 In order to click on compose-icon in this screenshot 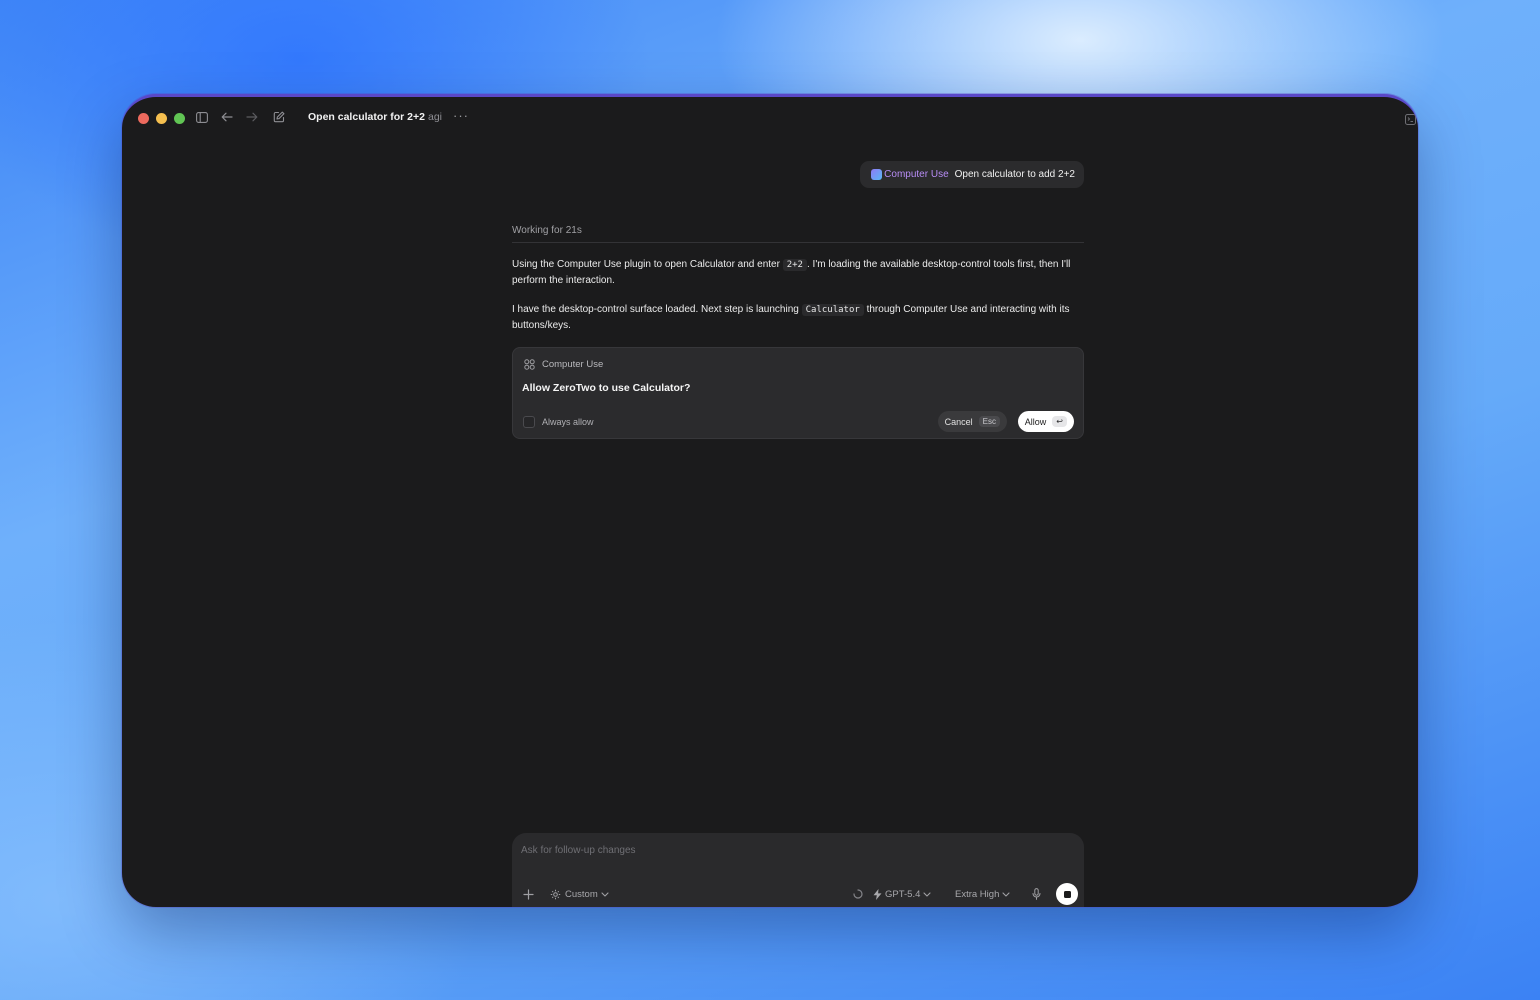, I will do `click(279, 117)`.